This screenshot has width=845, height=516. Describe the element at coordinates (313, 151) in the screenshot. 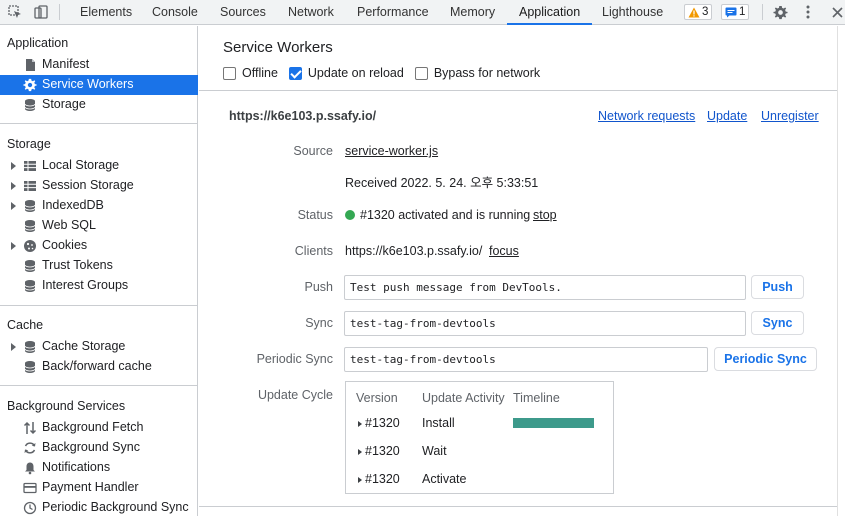

I see `source-label: Source` at that location.